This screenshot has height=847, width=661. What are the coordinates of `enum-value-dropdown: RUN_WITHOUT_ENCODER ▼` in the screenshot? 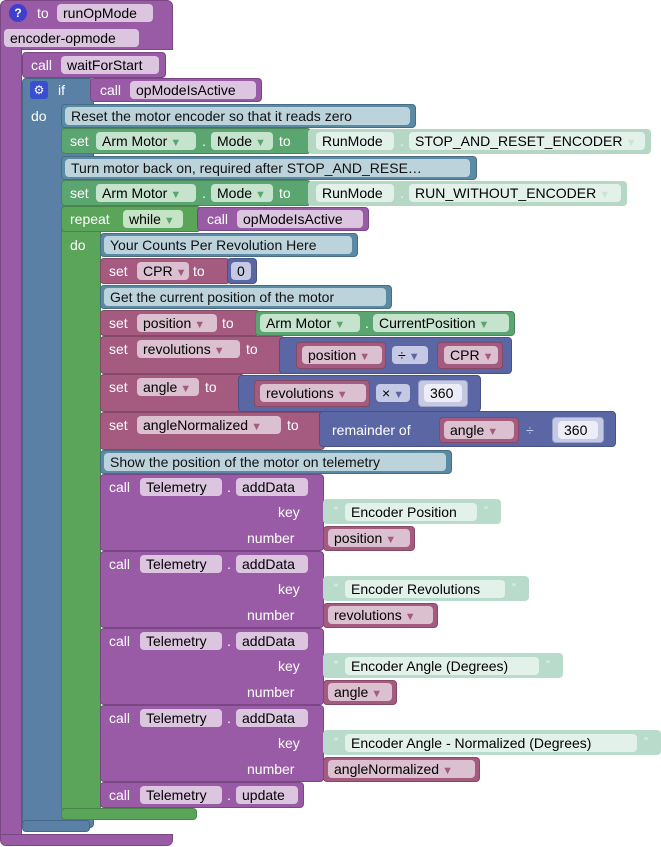 It's located at (515, 193).